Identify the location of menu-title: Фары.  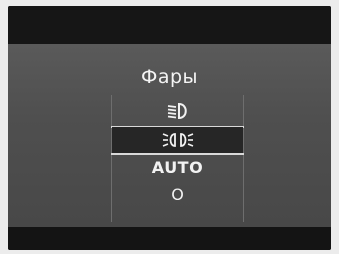
(169, 77).